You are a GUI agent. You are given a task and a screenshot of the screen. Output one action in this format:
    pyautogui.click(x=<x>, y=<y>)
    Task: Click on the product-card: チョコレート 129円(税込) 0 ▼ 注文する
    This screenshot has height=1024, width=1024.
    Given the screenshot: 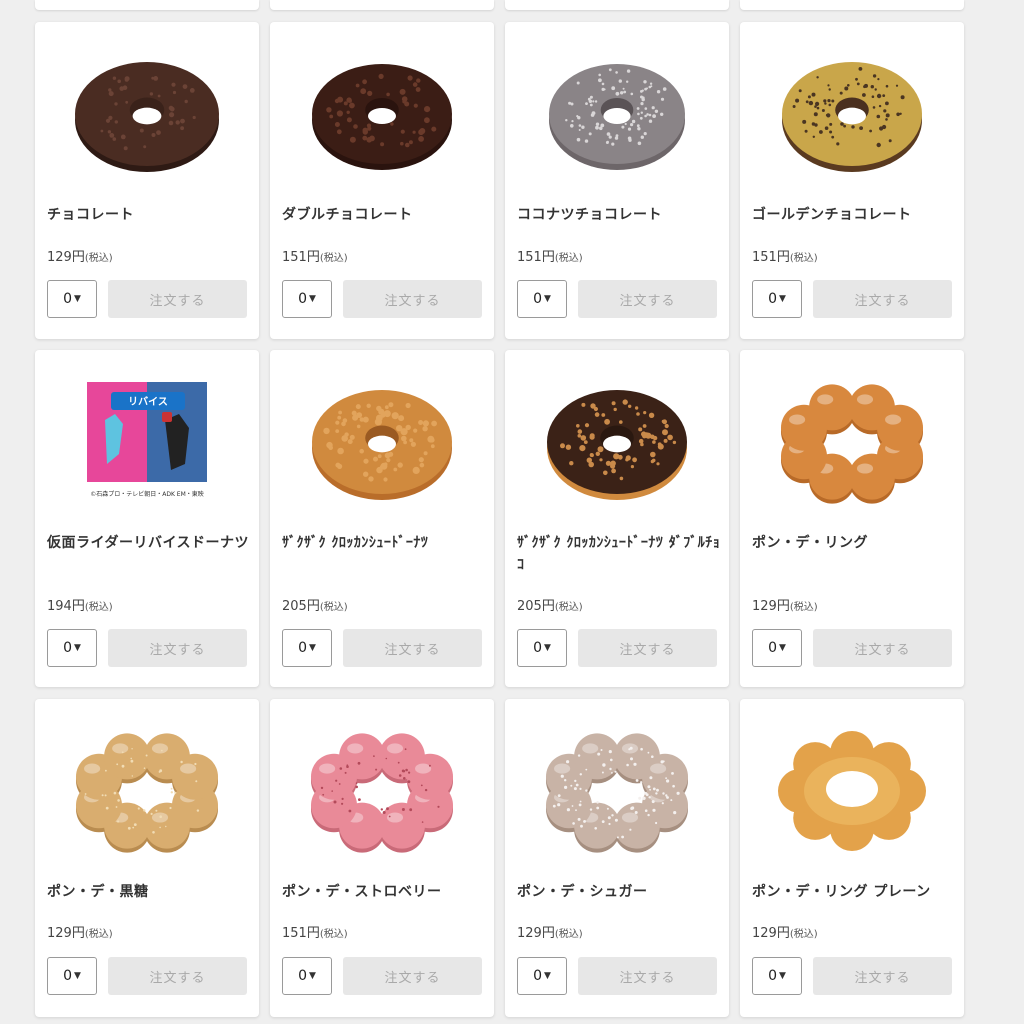 What is the action you would take?
    pyautogui.click(x=147, y=180)
    